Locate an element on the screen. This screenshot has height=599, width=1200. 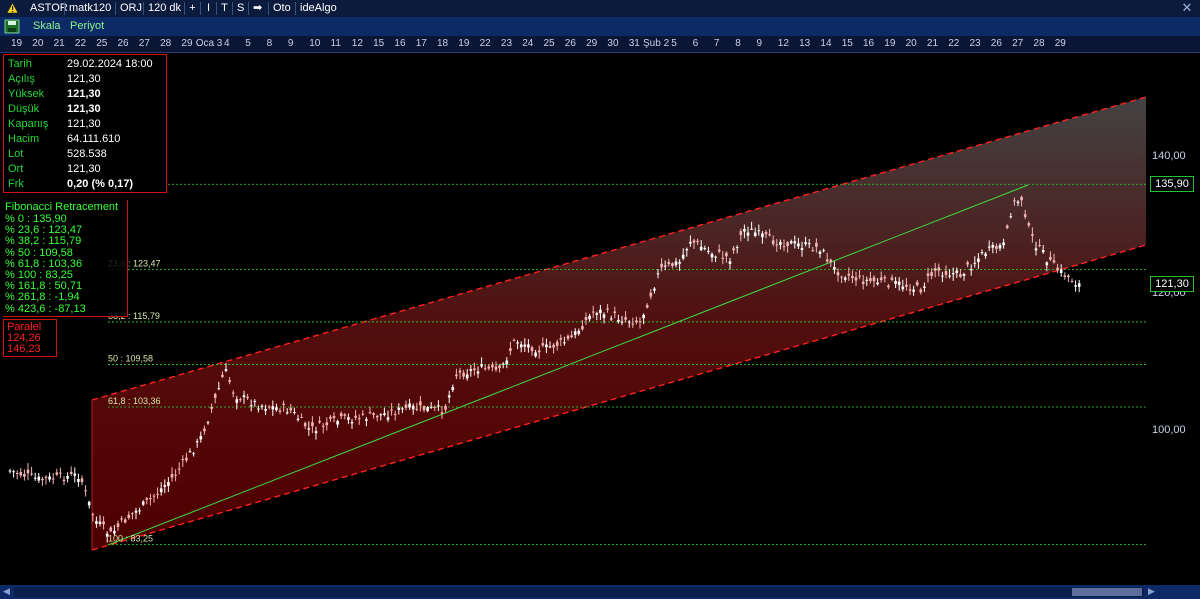
fib-level-row: % 61,8 : 103,36 is located at coordinates (44, 263).